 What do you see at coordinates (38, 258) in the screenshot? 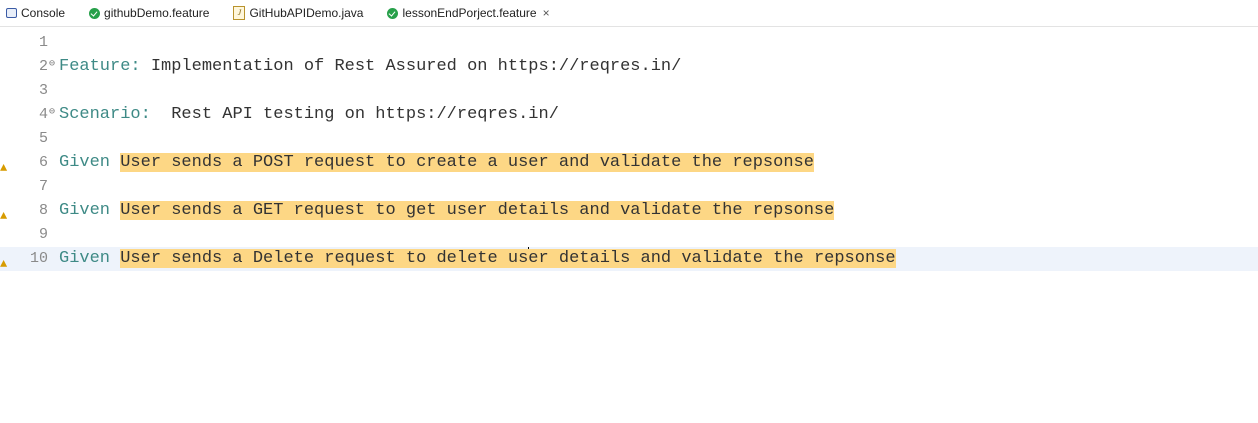
I see `line-number: 10` at bounding box center [38, 258].